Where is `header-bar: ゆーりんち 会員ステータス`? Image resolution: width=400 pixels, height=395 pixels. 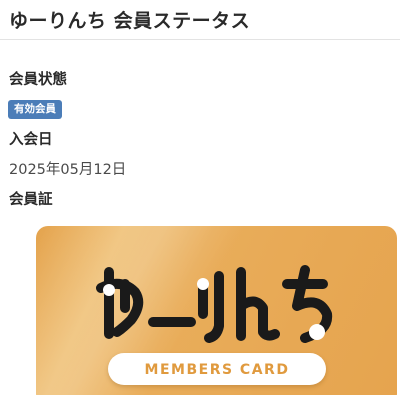 header-bar: ゆーりんち 会員ステータス is located at coordinates (200, 20).